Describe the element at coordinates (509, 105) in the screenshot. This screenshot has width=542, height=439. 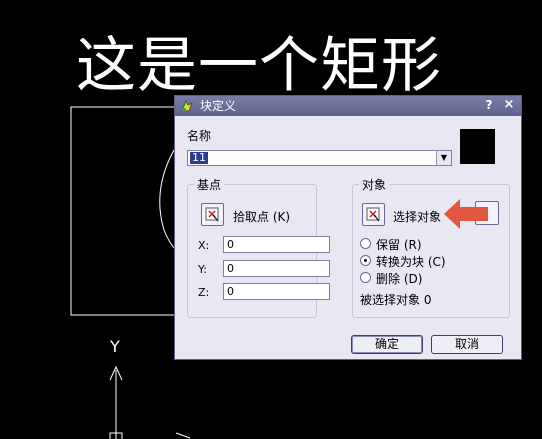
I see `close-button: ×` at that location.